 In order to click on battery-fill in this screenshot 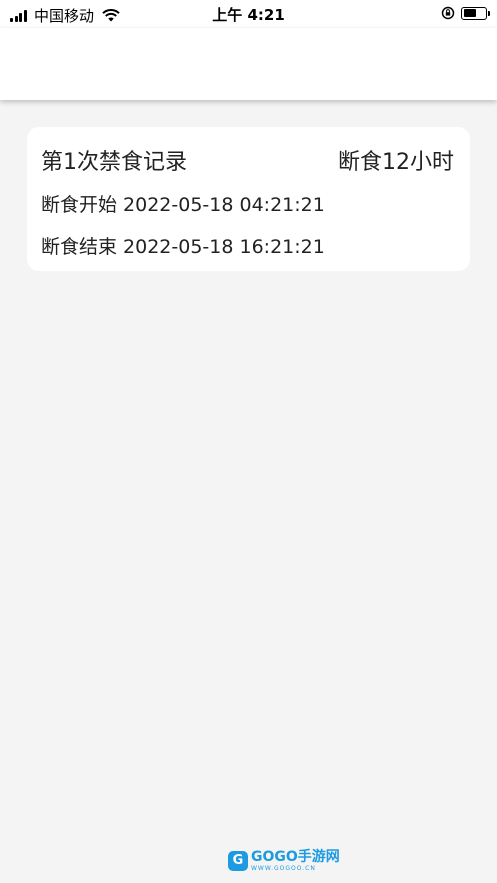, I will do `click(469, 13)`.